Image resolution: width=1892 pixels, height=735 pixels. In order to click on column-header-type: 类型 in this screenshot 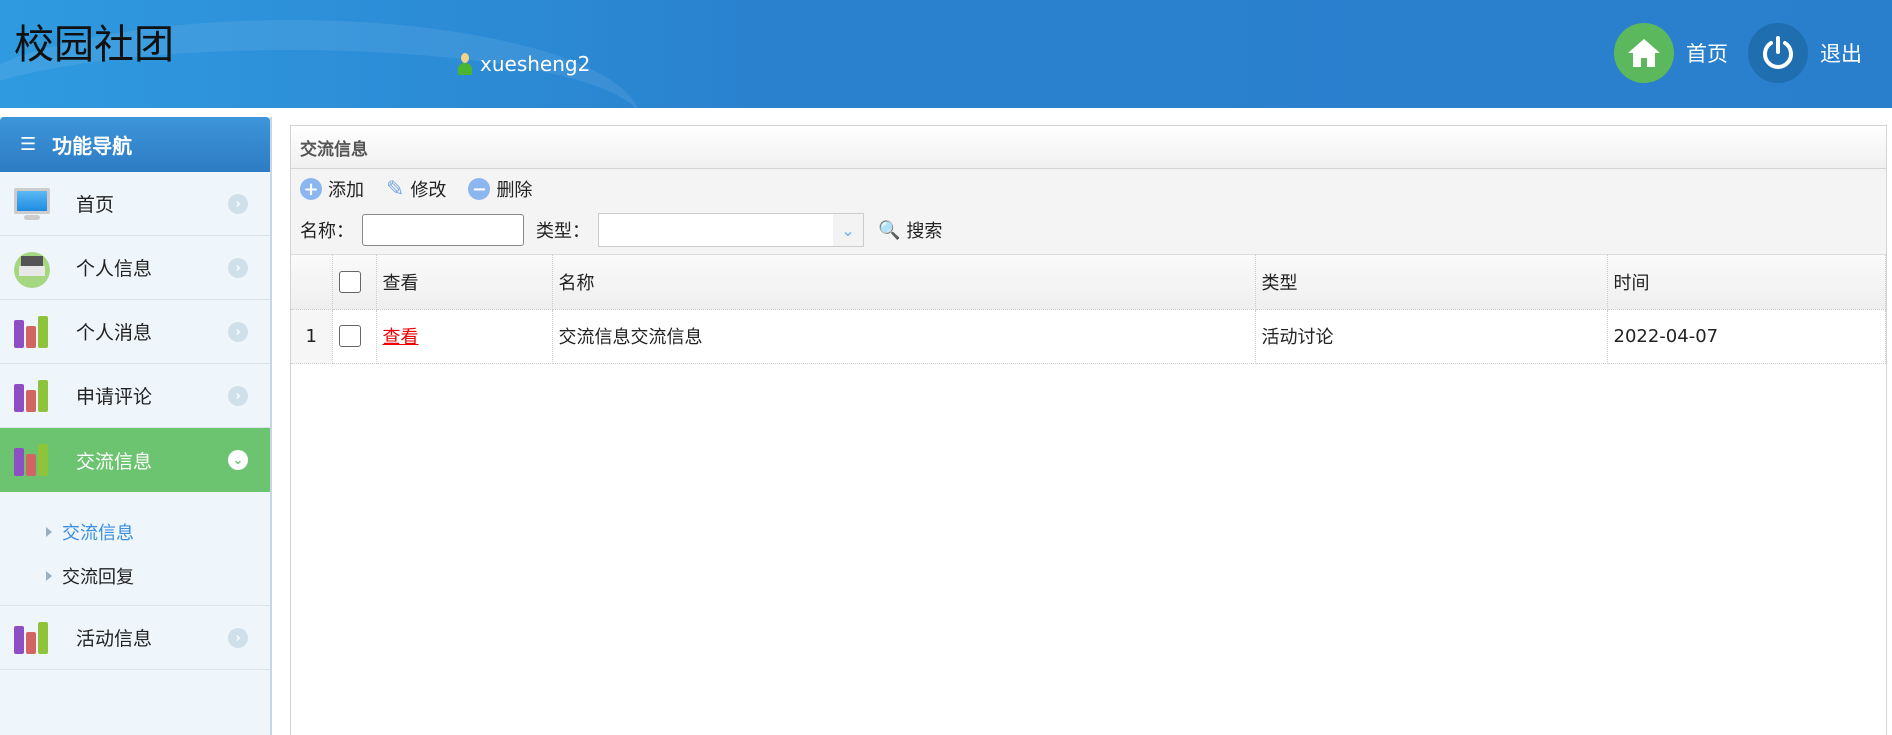, I will do `click(1431, 282)`.